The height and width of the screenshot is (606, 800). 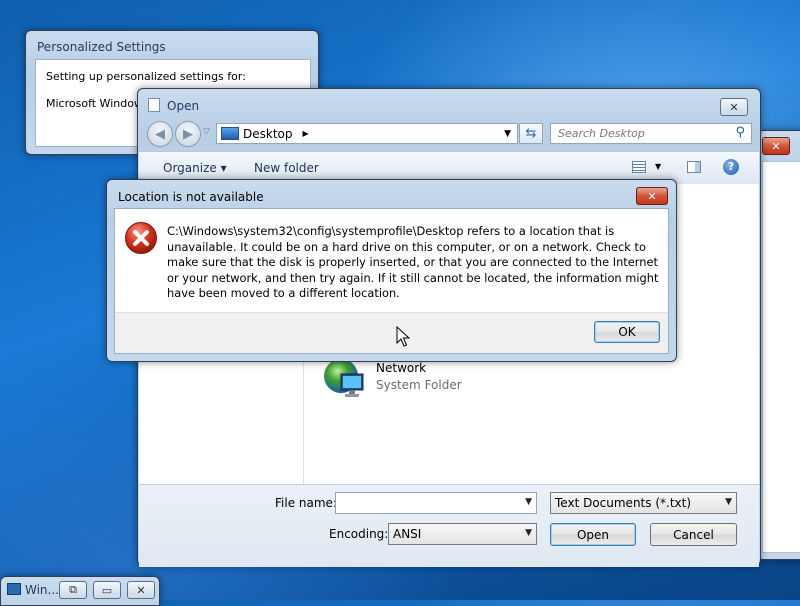 What do you see at coordinates (230, 133) in the screenshot?
I see `desktop-icon` at bounding box center [230, 133].